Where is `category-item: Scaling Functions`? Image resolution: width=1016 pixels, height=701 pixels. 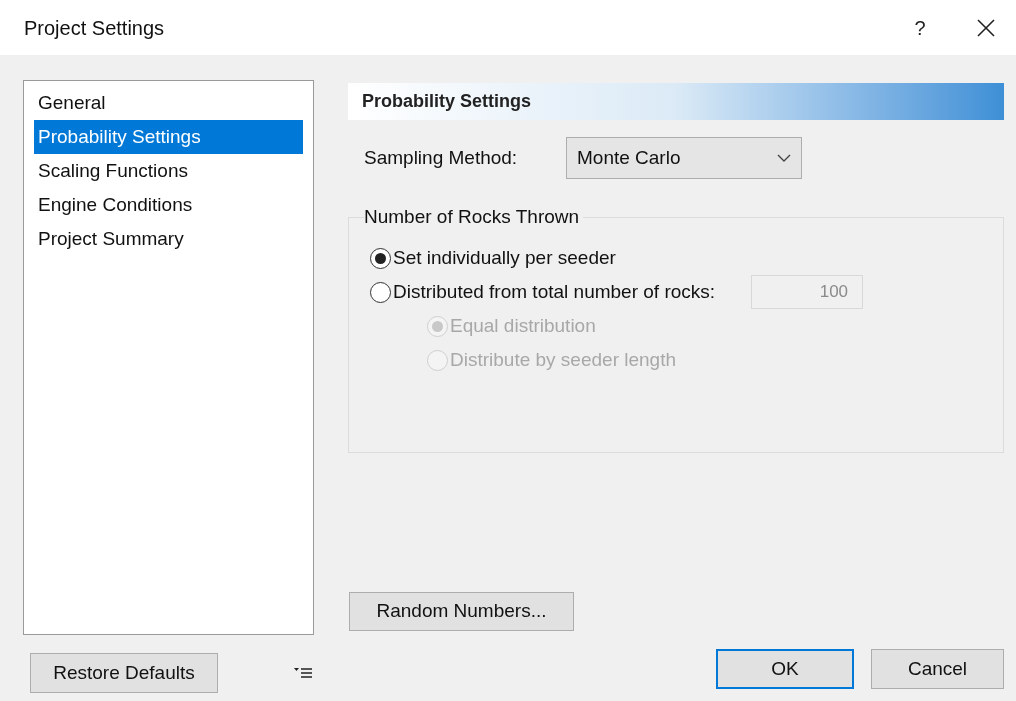 category-item: Scaling Functions is located at coordinates (168, 171).